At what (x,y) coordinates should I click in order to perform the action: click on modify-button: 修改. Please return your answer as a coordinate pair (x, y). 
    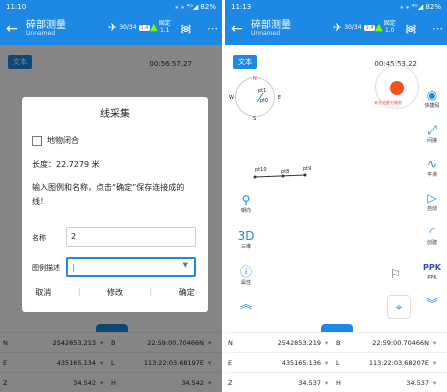
    Looking at the image, I should click on (115, 292).